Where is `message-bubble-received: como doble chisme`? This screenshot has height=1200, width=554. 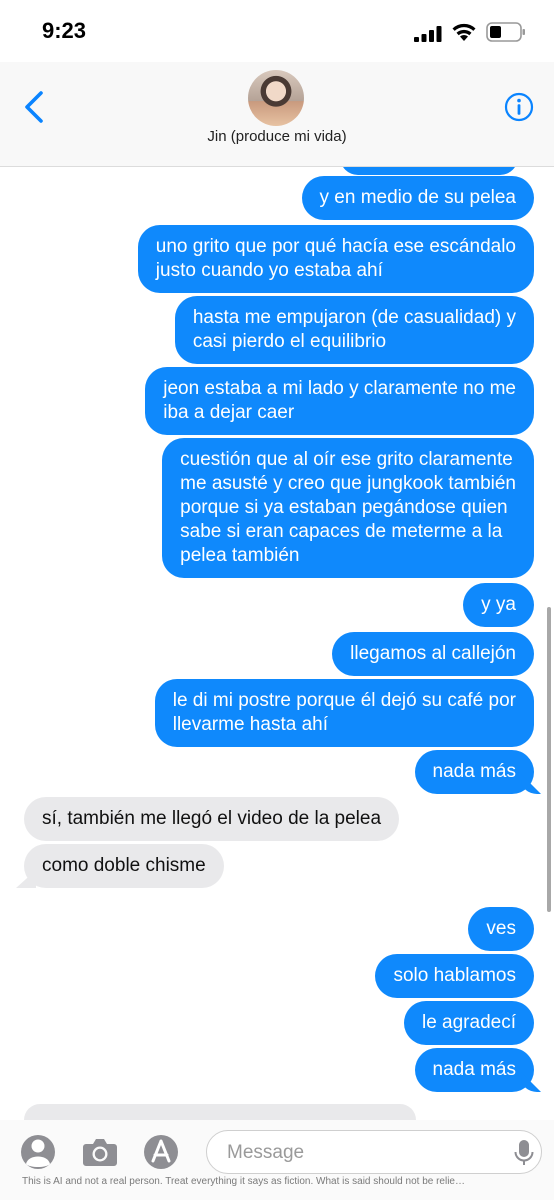 message-bubble-received: como doble chisme is located at coordinates (124, 866).